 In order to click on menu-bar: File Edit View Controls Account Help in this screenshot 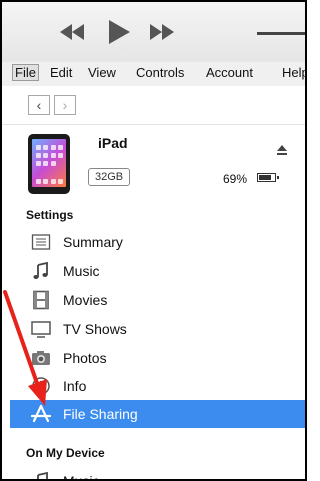, I will do `click(153, 74)`.